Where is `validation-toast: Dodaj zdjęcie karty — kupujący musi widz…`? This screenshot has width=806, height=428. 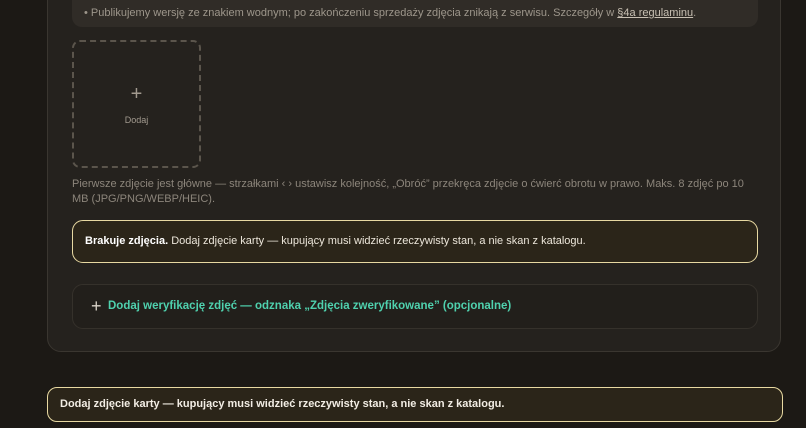 validation-toast: Dodaj zdjęcie karty — kupujący musi widz… is located at coordinates (415, 404).